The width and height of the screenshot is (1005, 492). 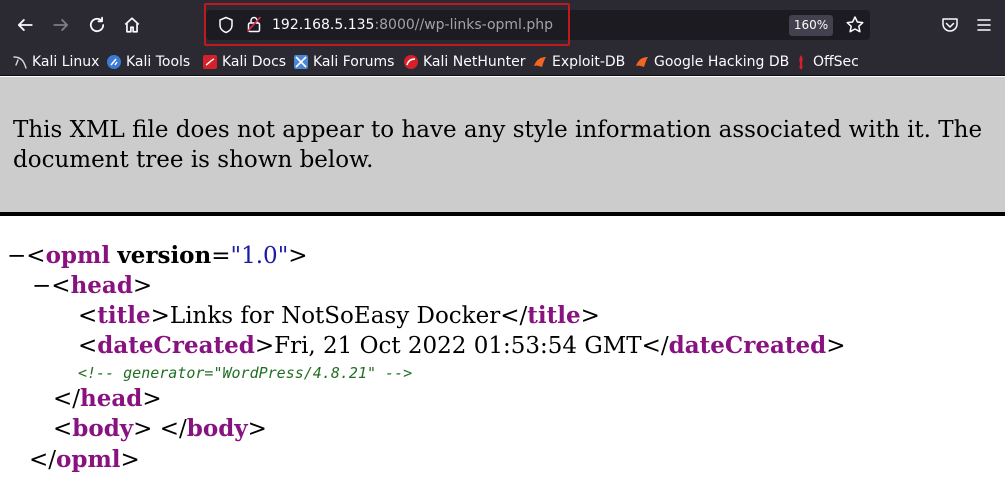 I want to click on bookmark-kali-nethunter: Kali NetHunter, so click(x=464, y=62).